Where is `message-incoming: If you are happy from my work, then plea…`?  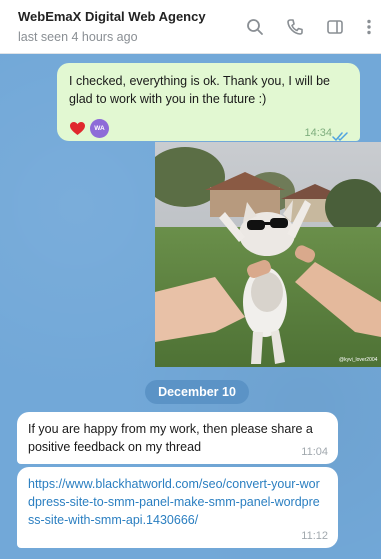 message-incoming: If you are happy from my work, then plea… is located at coordinates (177, 438).